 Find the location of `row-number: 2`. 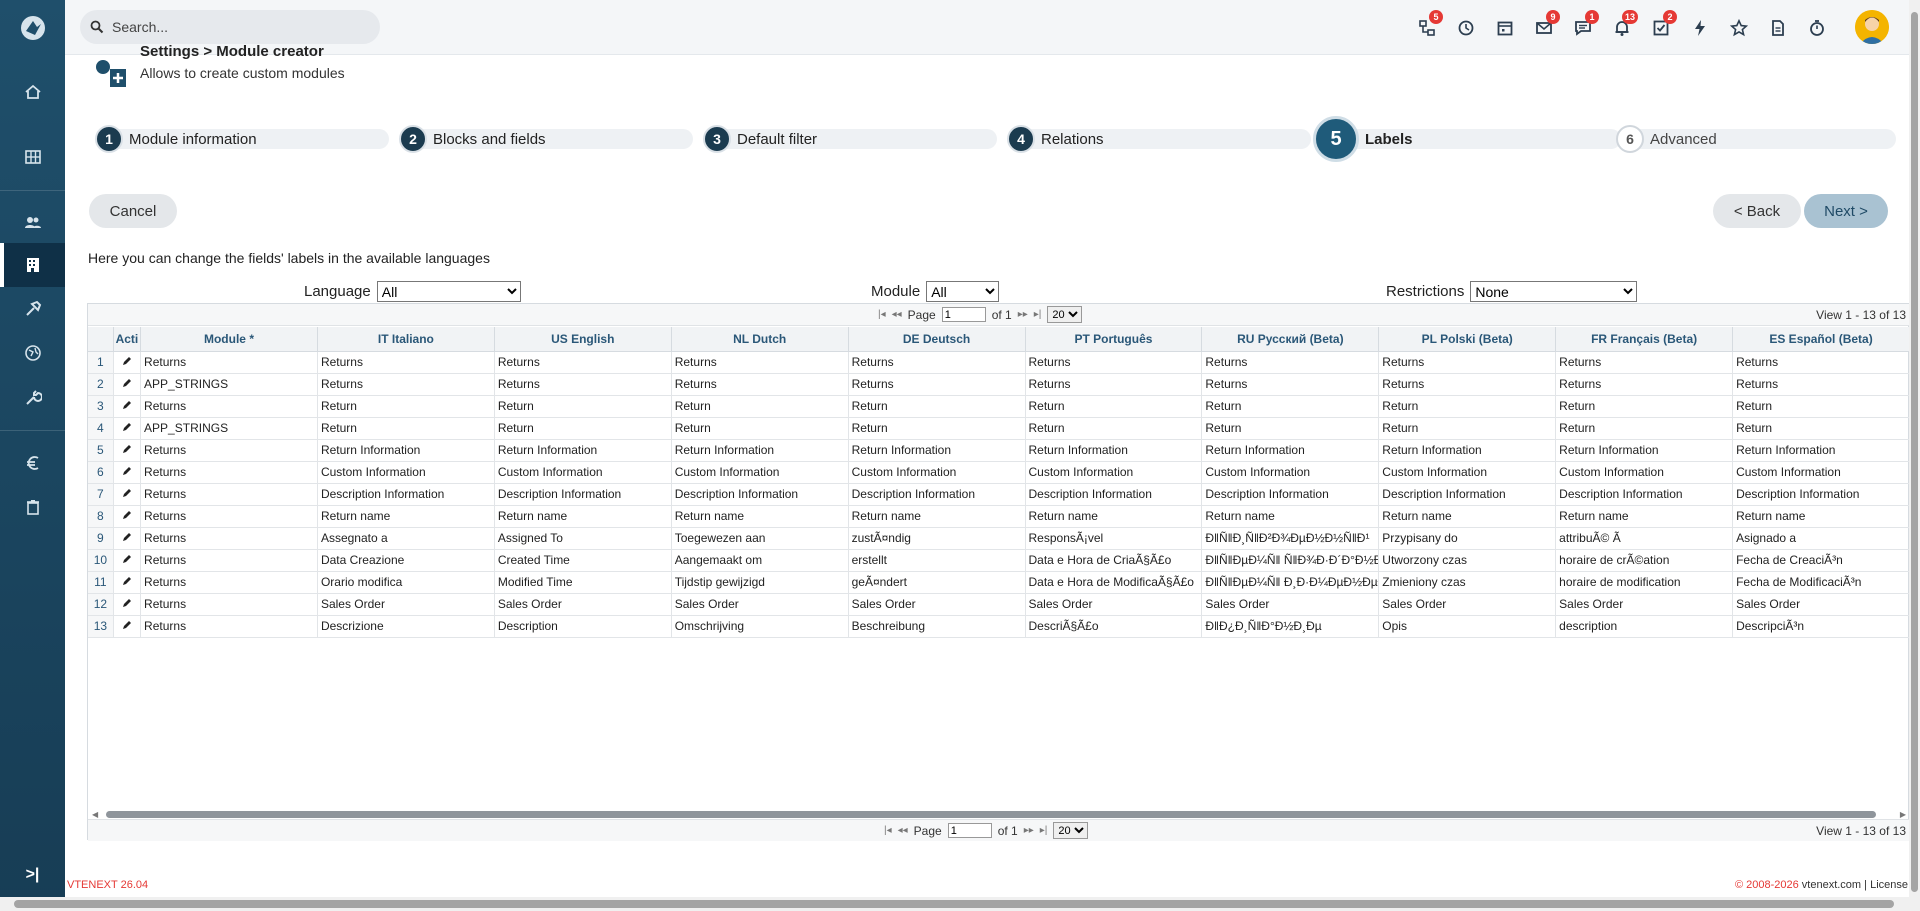

row-number: 2 is located at coordinates (101, 384).